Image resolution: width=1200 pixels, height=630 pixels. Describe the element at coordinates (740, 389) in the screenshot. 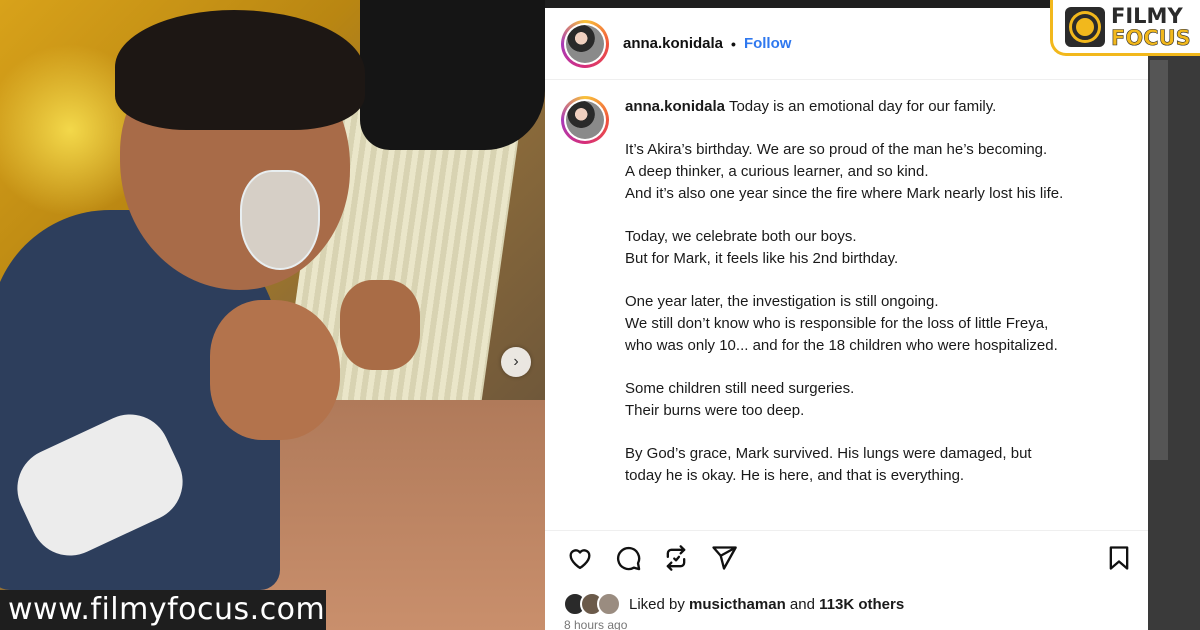

I see `caption-line: Some children still need surgeries.` at that location.